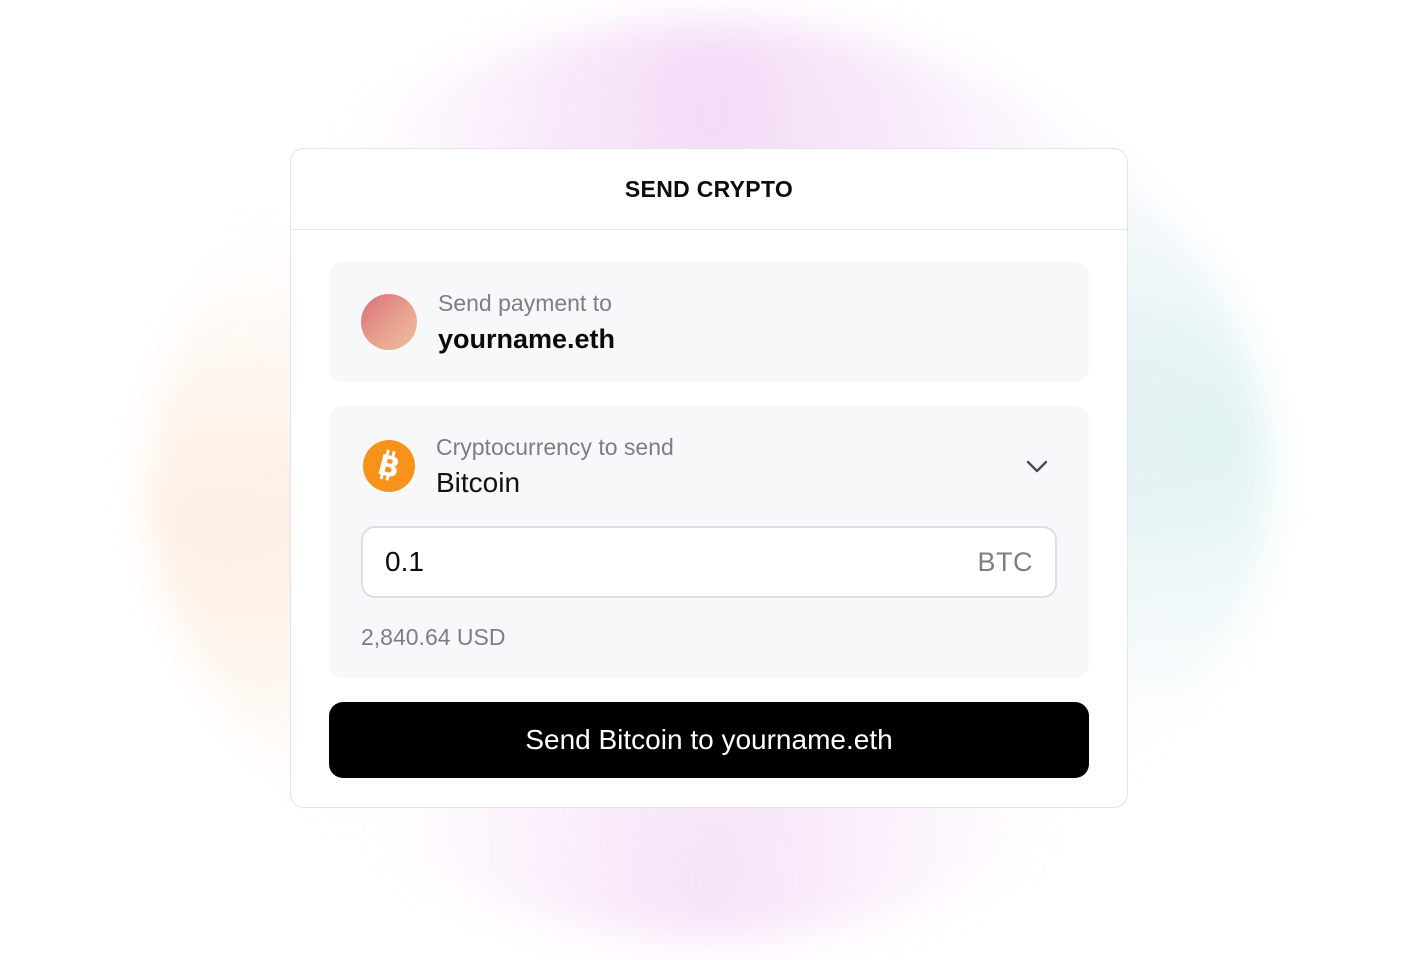 This screenshot has height=960, width=1420. I want to click on amount-field: BTC, so click(709, 562).